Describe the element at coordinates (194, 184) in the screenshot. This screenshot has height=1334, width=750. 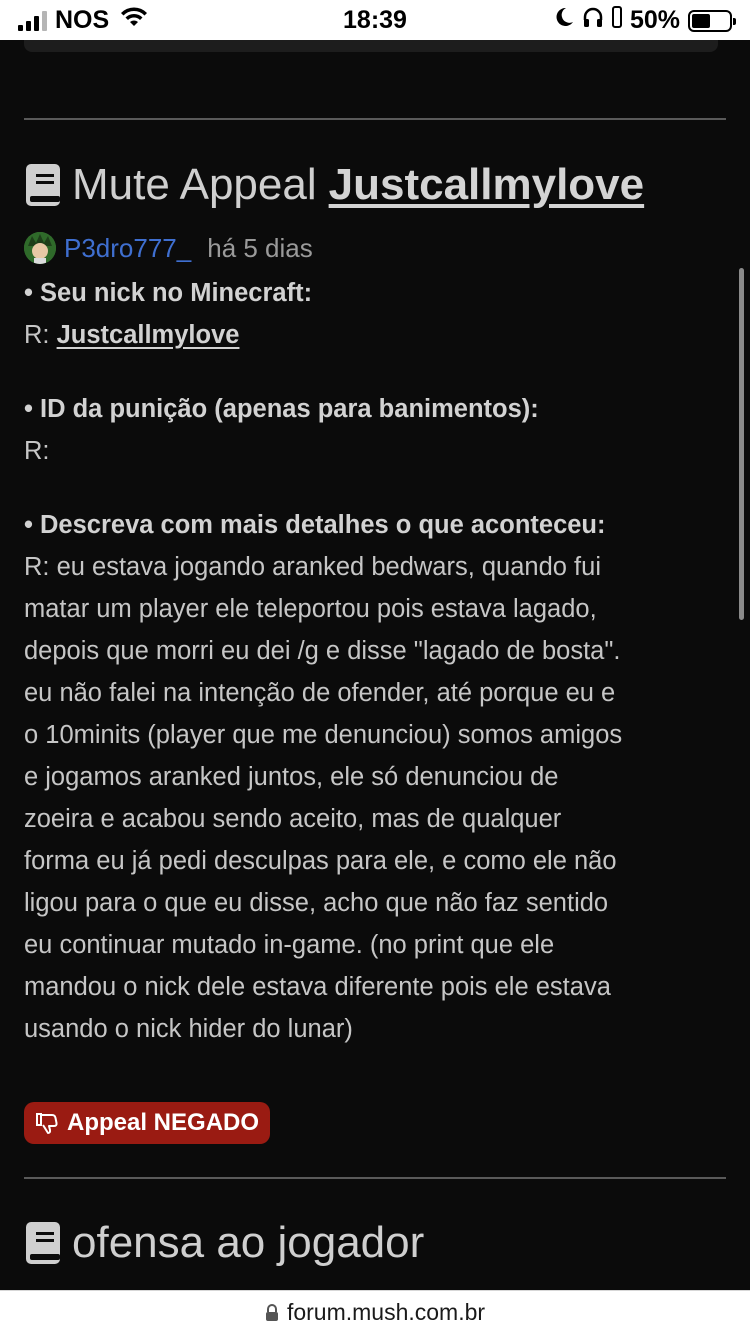
I see `post-title-text: Mute Appeal` at that location.